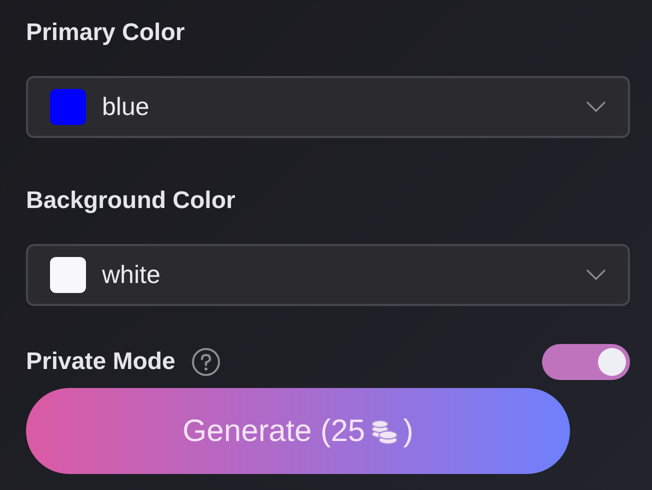  What do you see at coordinates (131, 201) in the screenshot?
I see `field-label: Background Color` at bounding box center [131, 201].